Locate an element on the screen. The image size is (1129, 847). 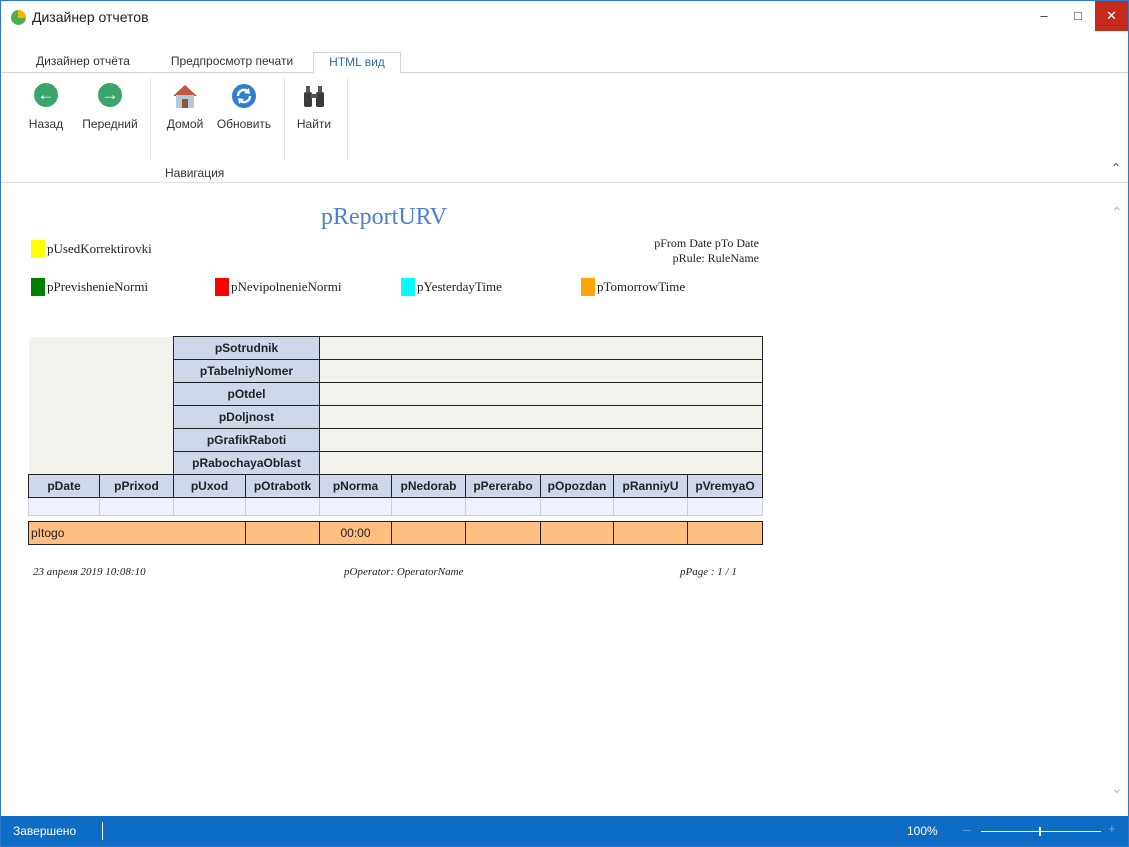
column-header: pNedorab is located at coordinates (428, 486).